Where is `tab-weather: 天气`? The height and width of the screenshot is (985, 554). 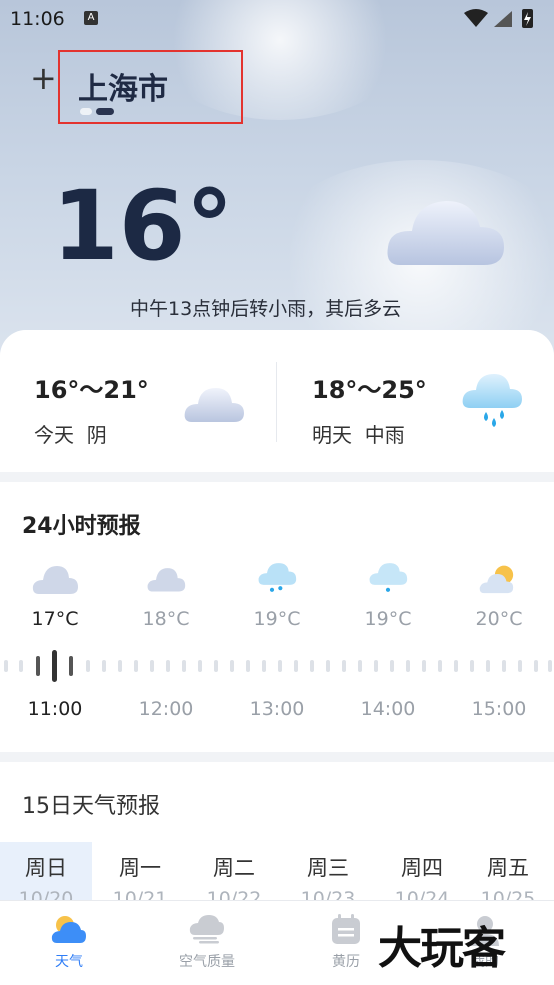 tab-weather: 天气 is located at coordinates (69, 936).